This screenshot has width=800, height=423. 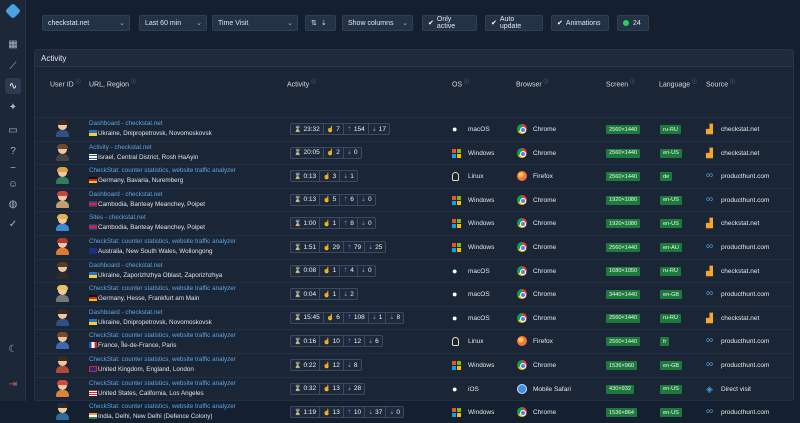 I want to click on col-url-region: URL, Region ⓘ, so click(x=112, y=83).